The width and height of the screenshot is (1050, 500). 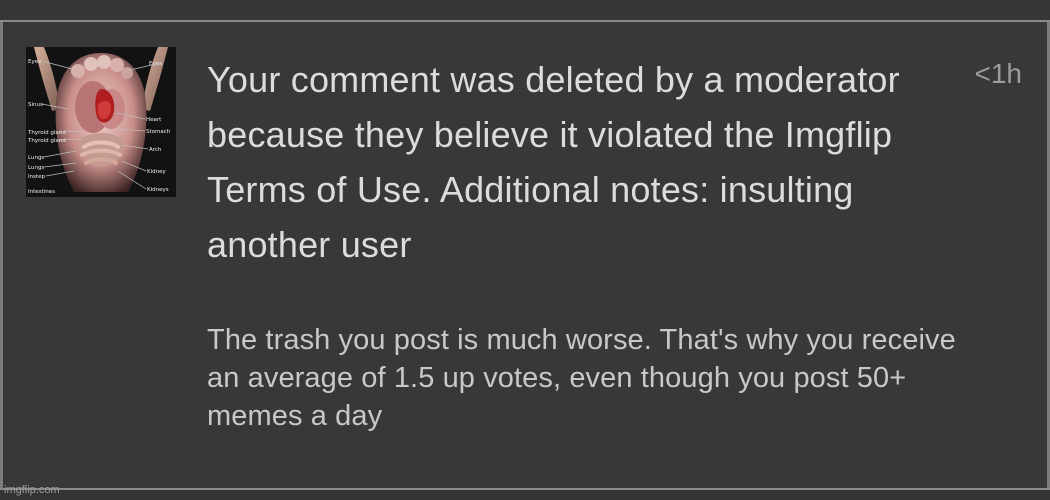 What do you see at coordinates (37, 177) in the screenshot?
I see `avatar-label-left-7: Instep` at bounding box center [37, 177].